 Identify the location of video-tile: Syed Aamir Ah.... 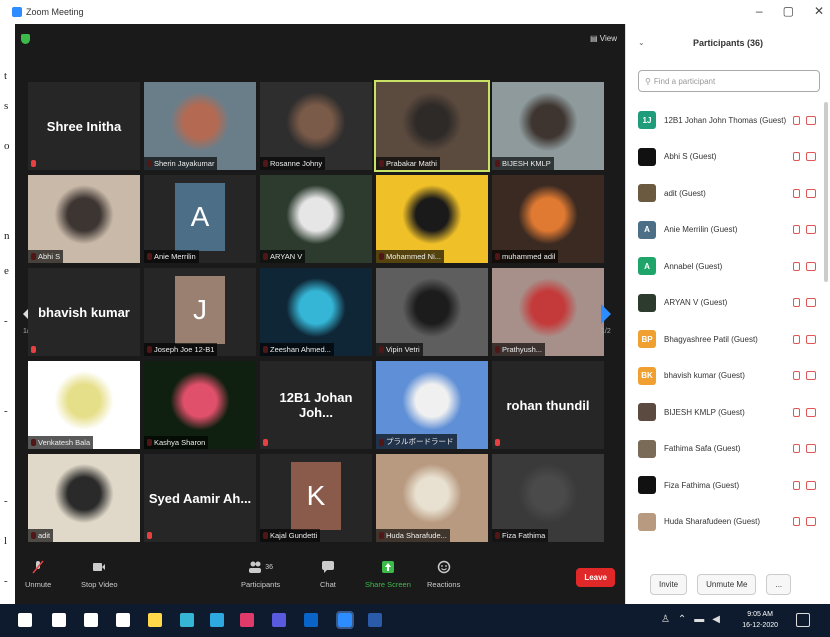
(200, 498).